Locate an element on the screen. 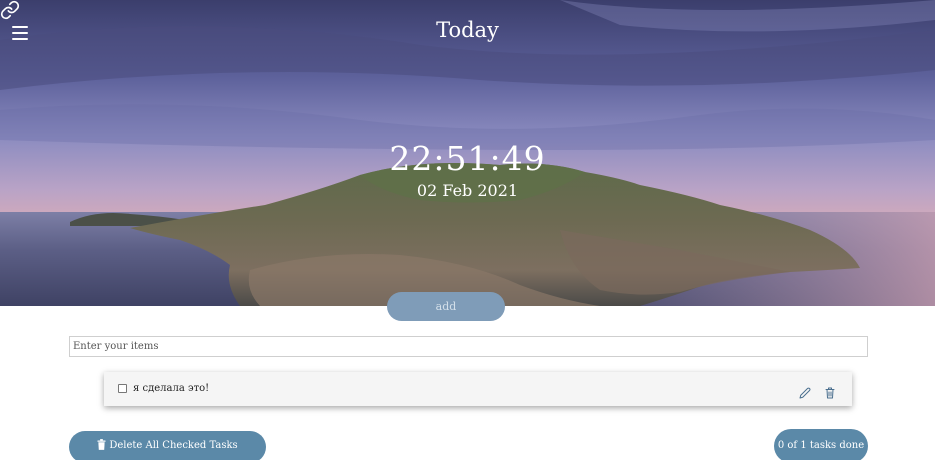 The height and width of the screenshot is (460, 935). delete-all-checked-button: Delete All Checked Tasks is located at coordinates (167, 445).